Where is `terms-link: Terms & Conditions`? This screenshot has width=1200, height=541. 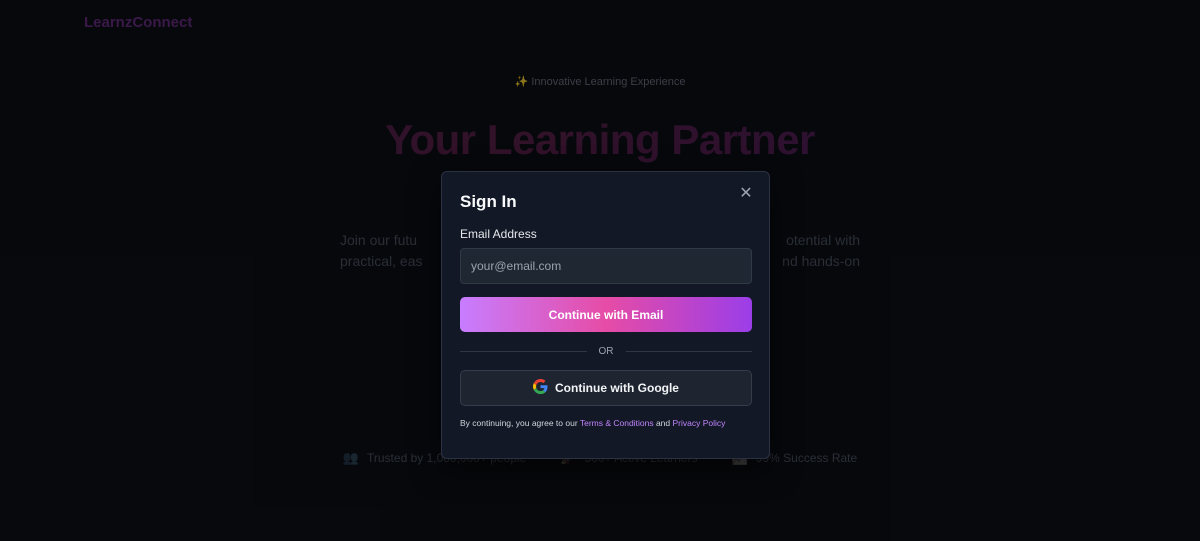
terms-link: Terms & Conditions is located at coordinates (617, 423).